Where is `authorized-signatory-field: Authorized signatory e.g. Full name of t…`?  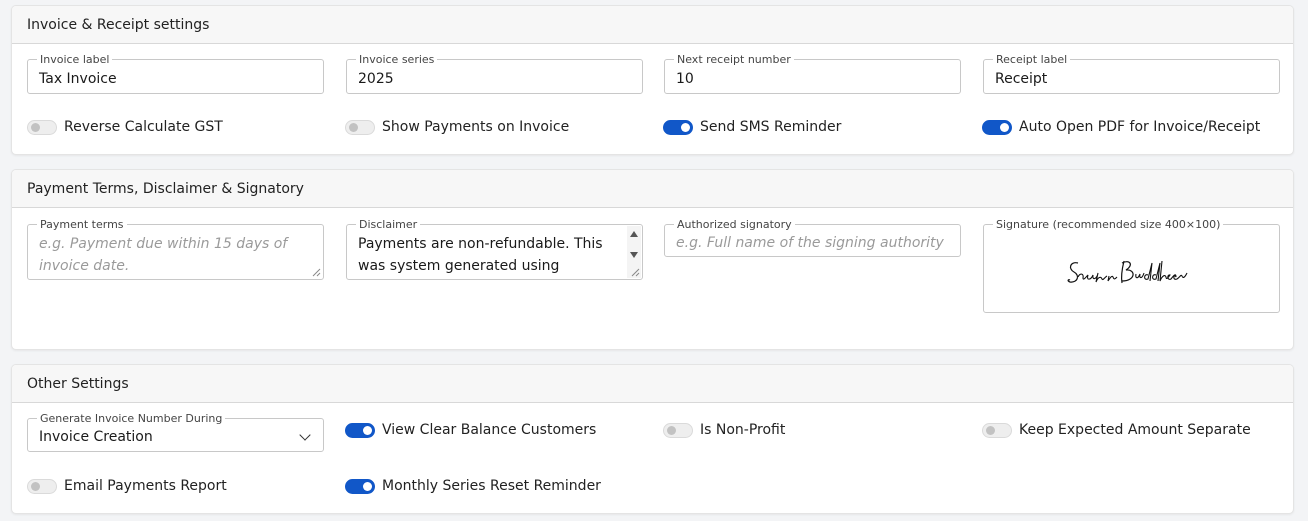 authorized-signatory-field: Authorized signatory e.g. Full name of t… is located at coordinates (812, 237).